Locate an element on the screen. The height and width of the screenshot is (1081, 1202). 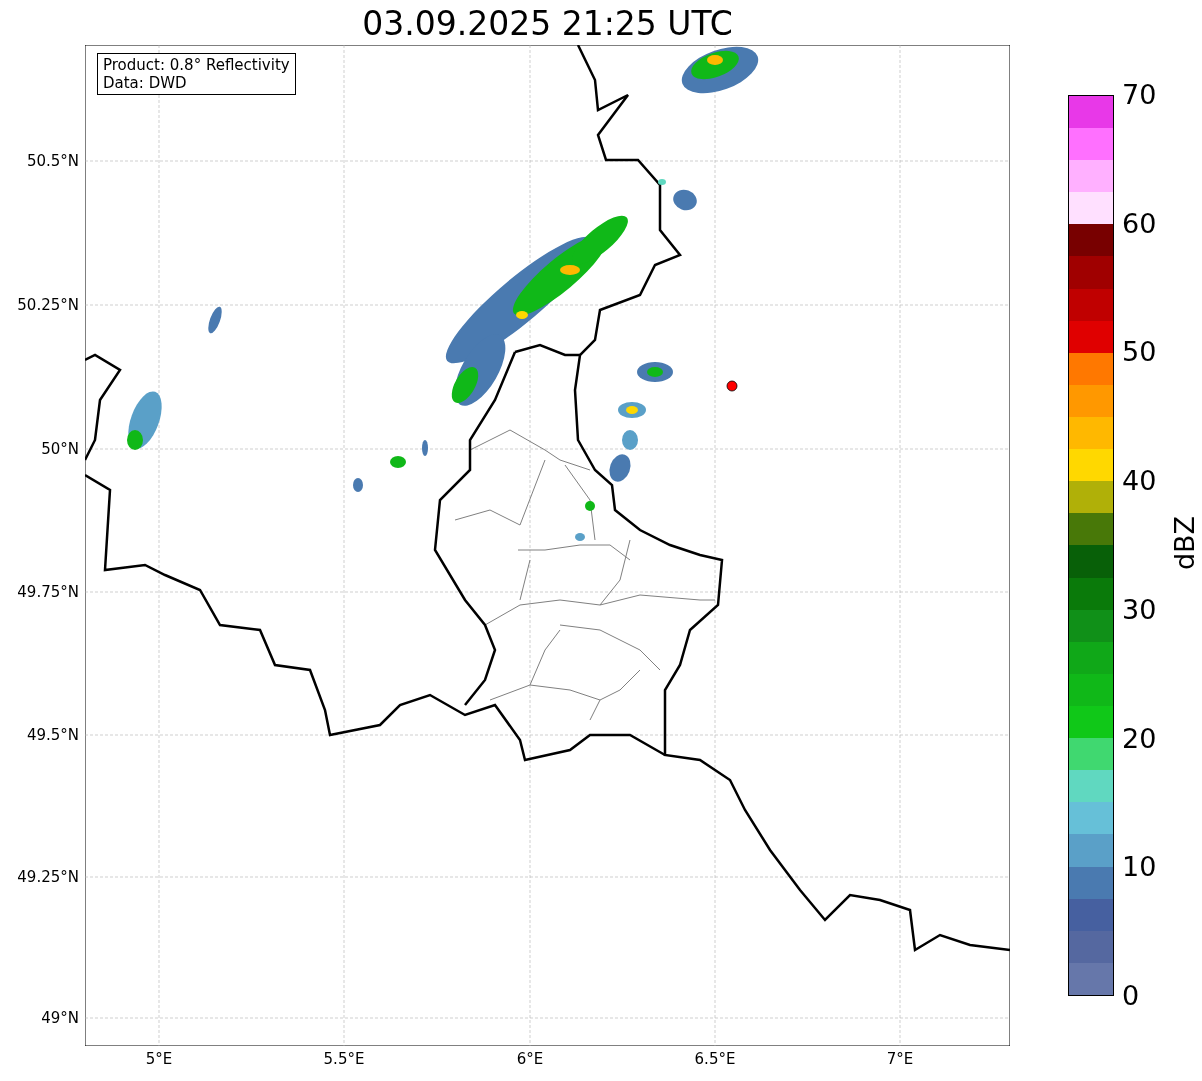
colorbar-tick-label: 40 is located at coordinates (1139, 481).